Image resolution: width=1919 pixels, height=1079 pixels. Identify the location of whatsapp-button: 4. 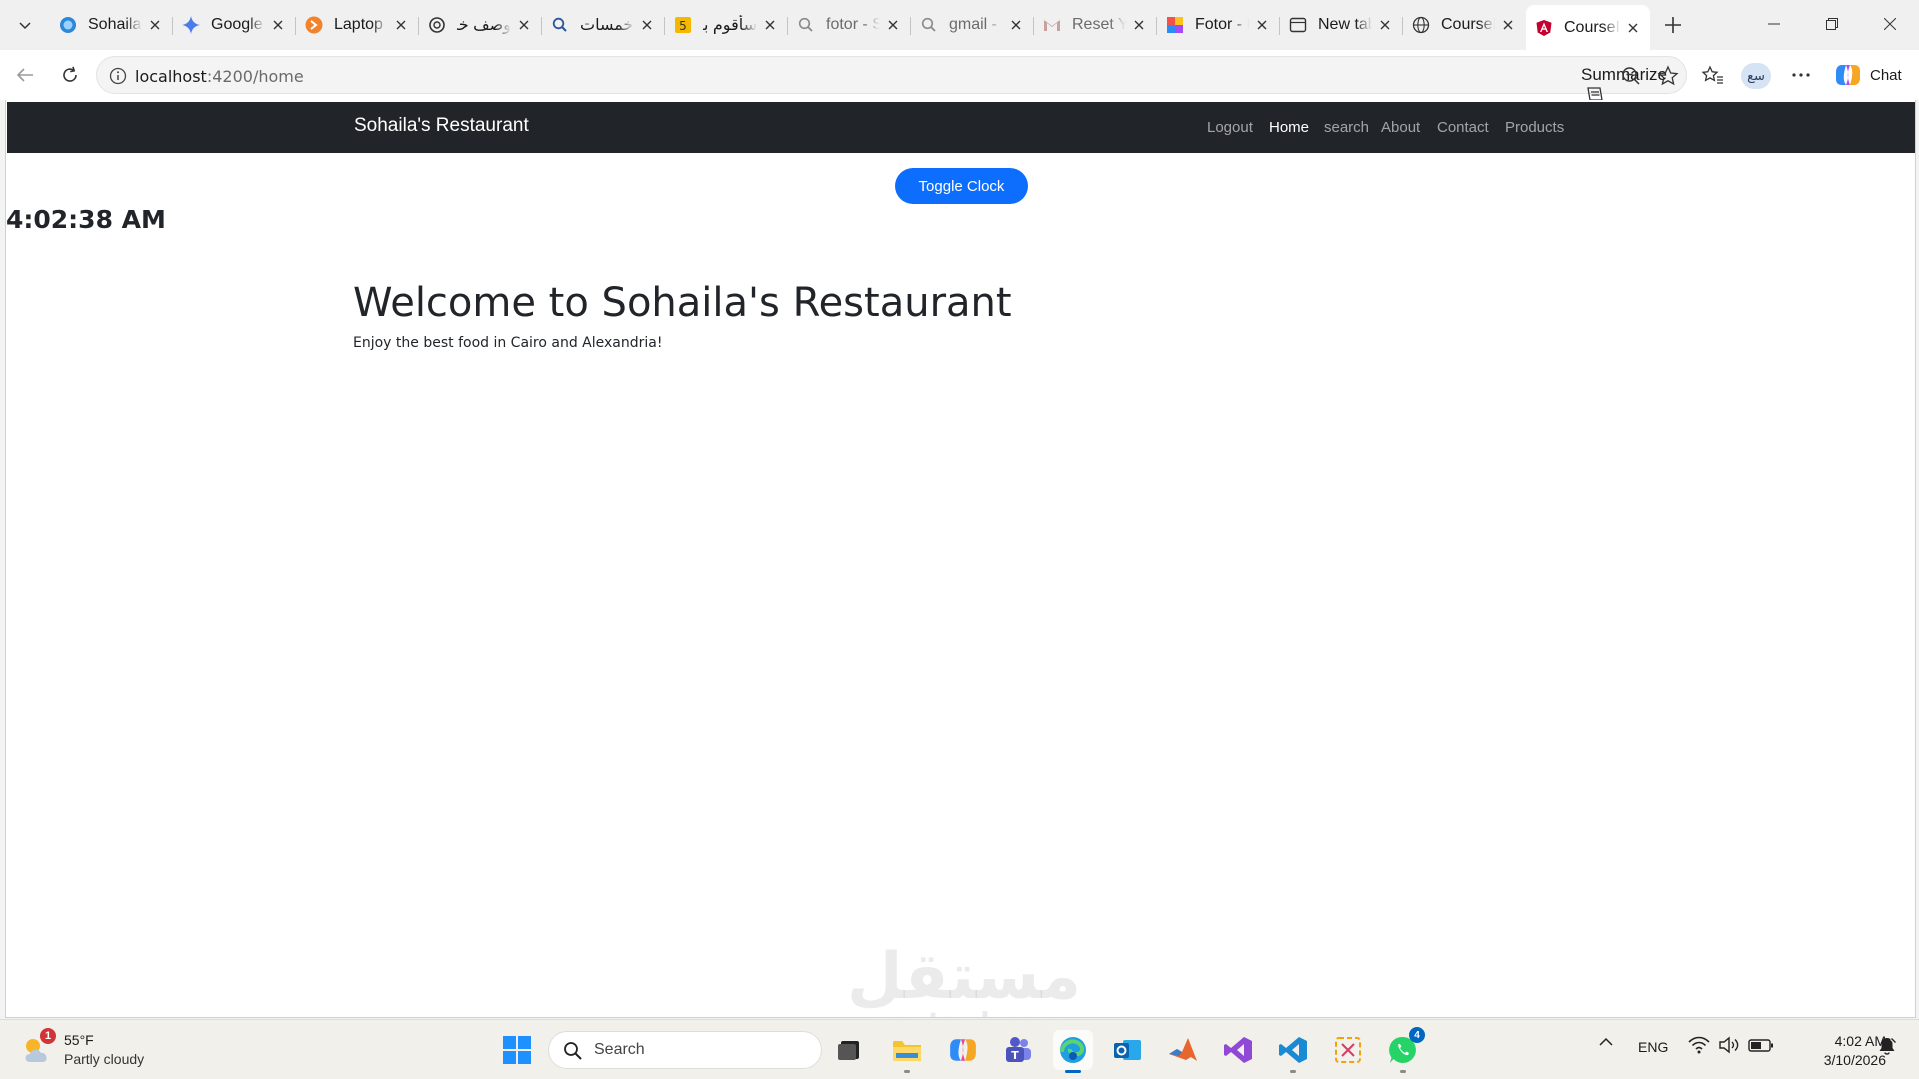
(1404, 1050).